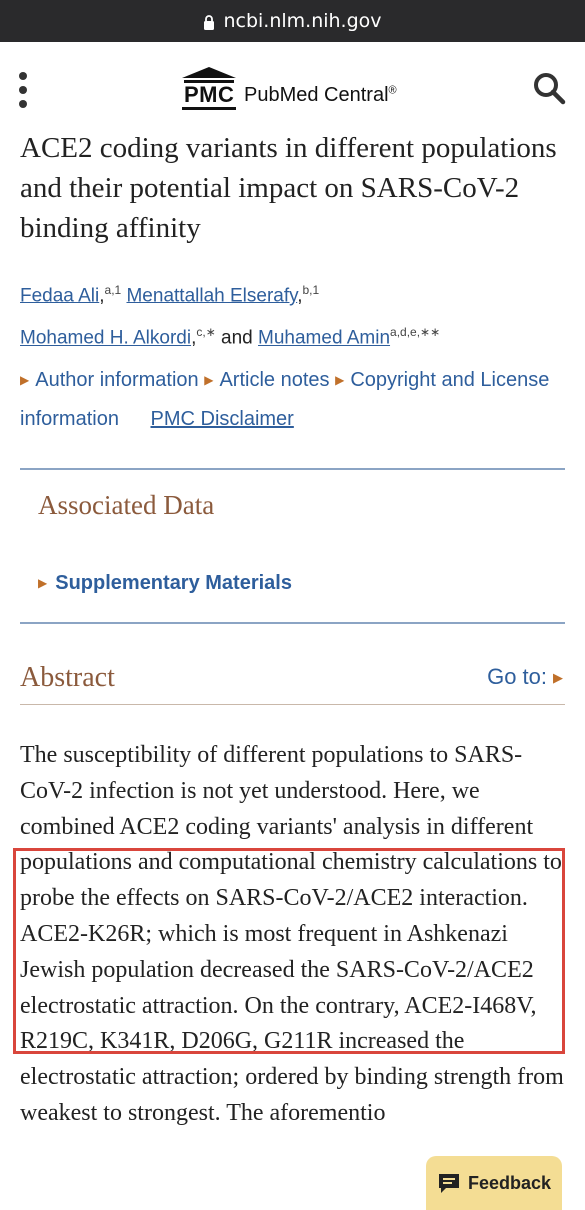 The width and height of the screenshot is (585, 1210). What do you see at coordinates (113, 290) in the screenshot?
I see `author-affiliation: a,1` at bounding box center [113, 290].